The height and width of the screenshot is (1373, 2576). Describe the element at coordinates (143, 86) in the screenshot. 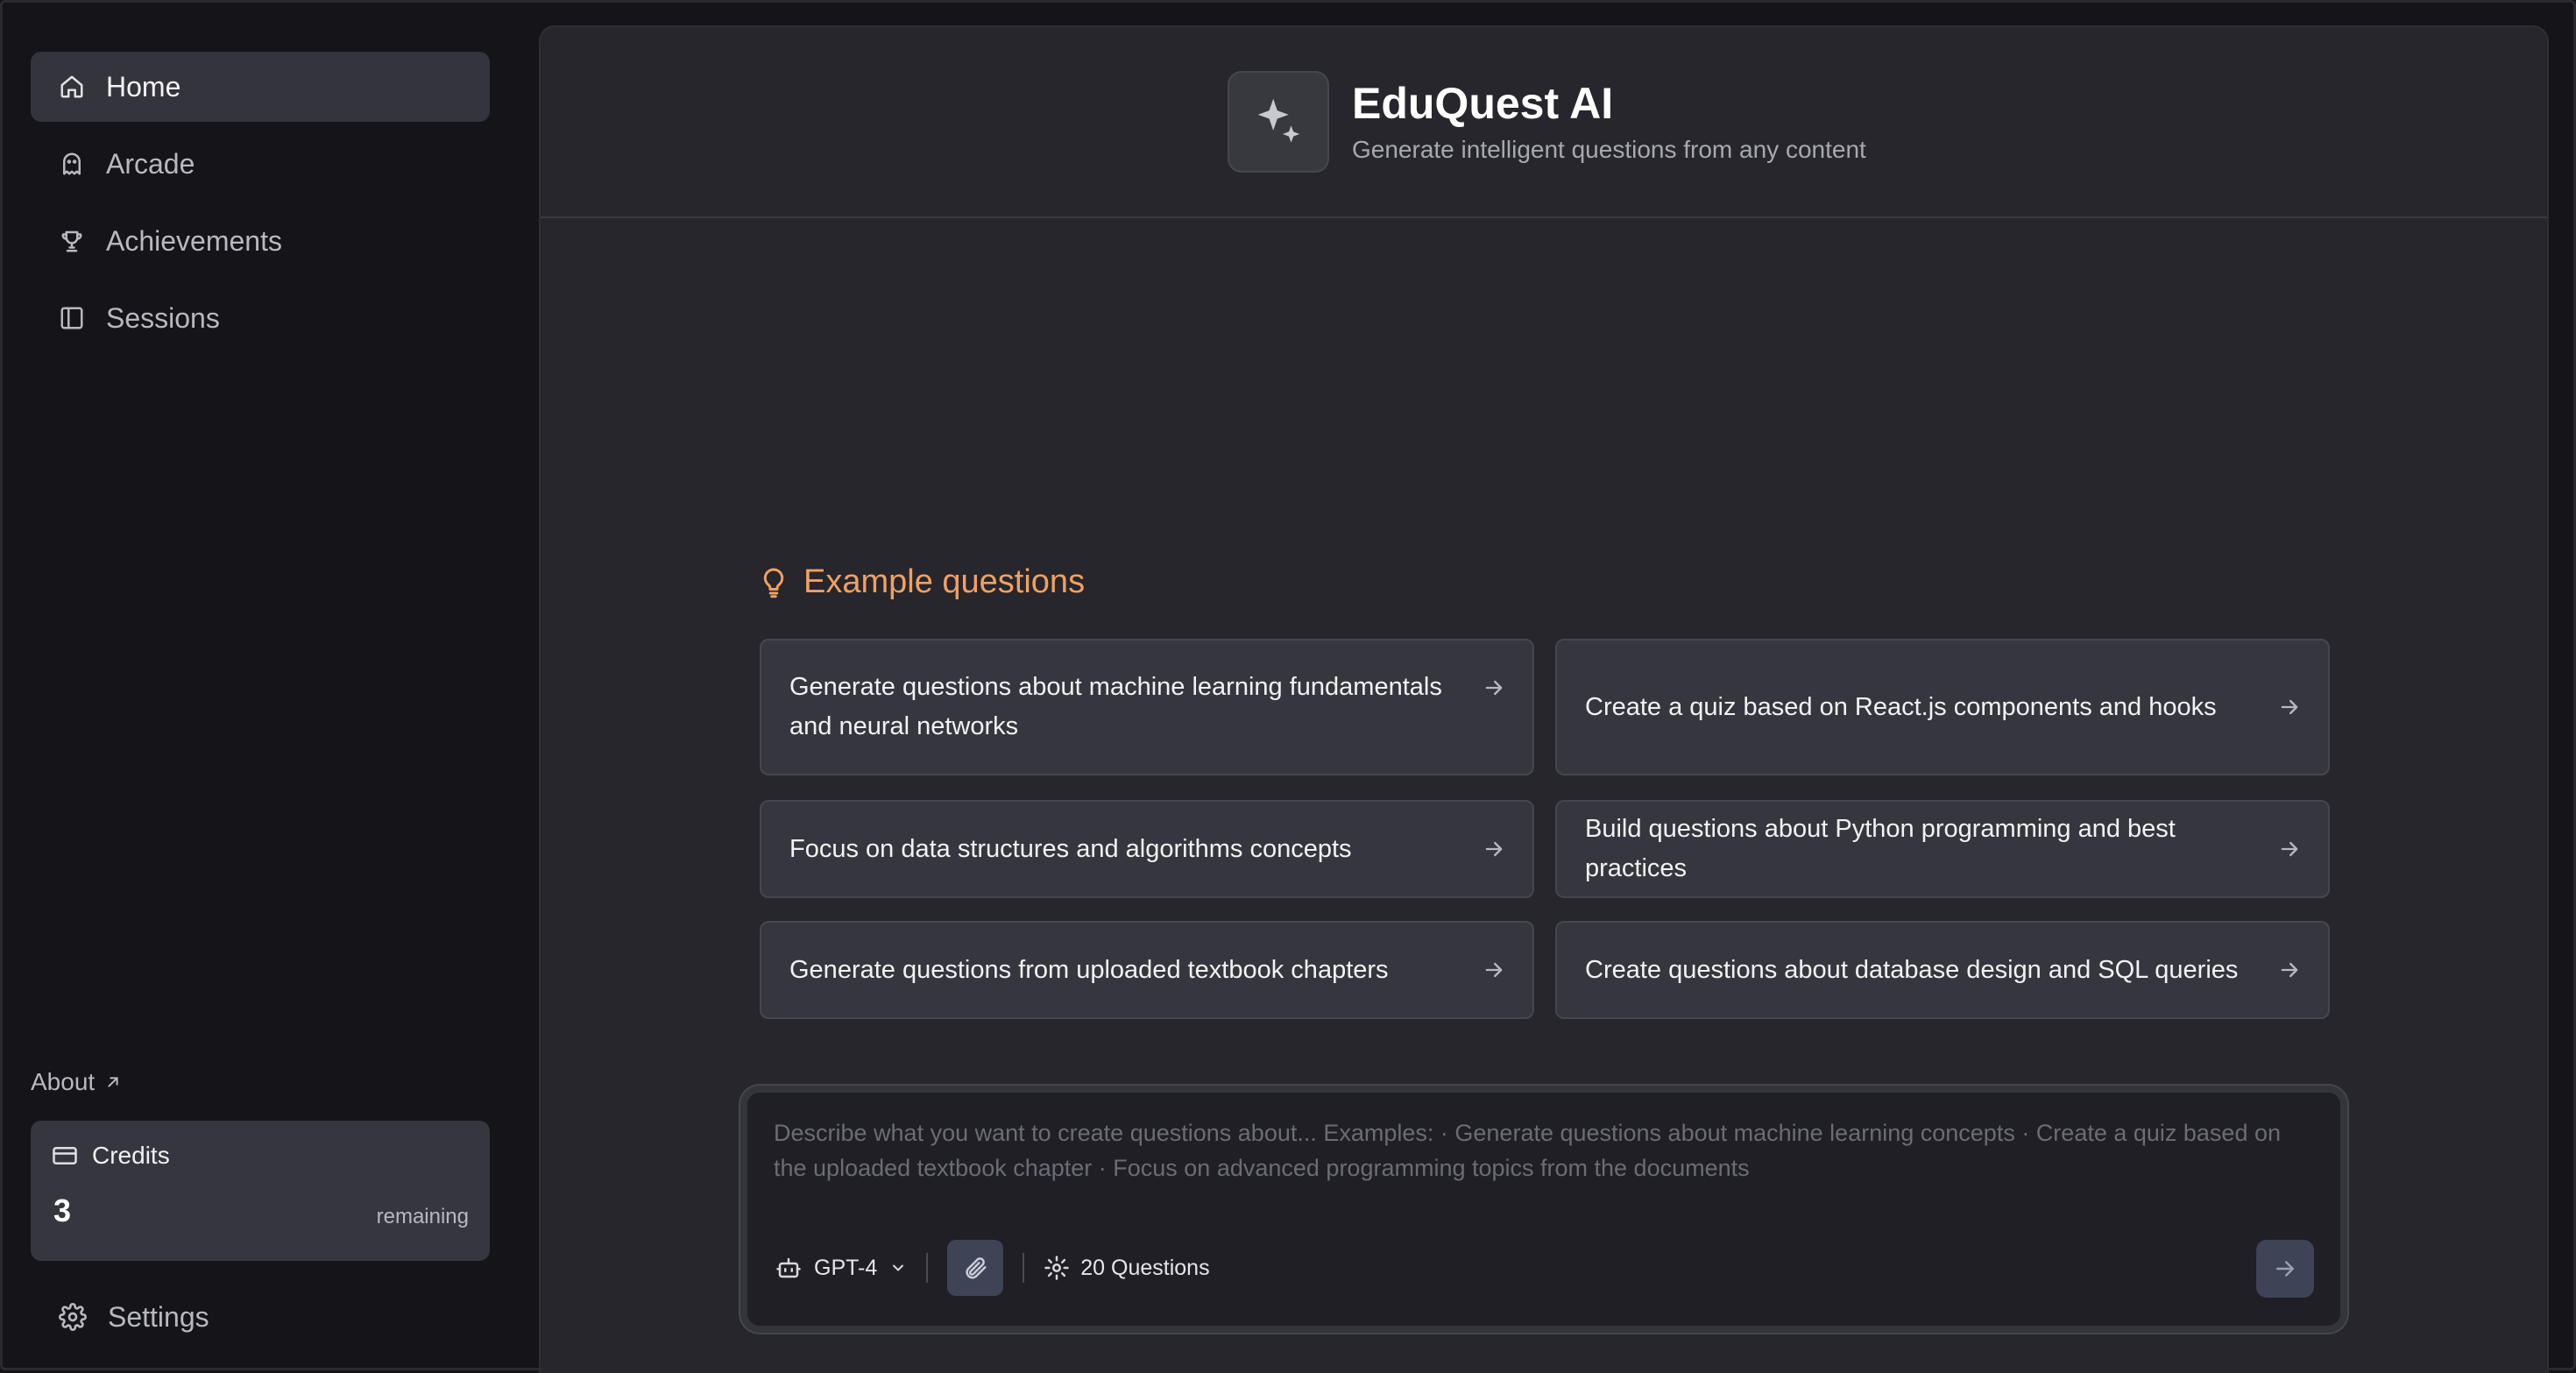

I see `sidebar-item-label: Home` at that location.